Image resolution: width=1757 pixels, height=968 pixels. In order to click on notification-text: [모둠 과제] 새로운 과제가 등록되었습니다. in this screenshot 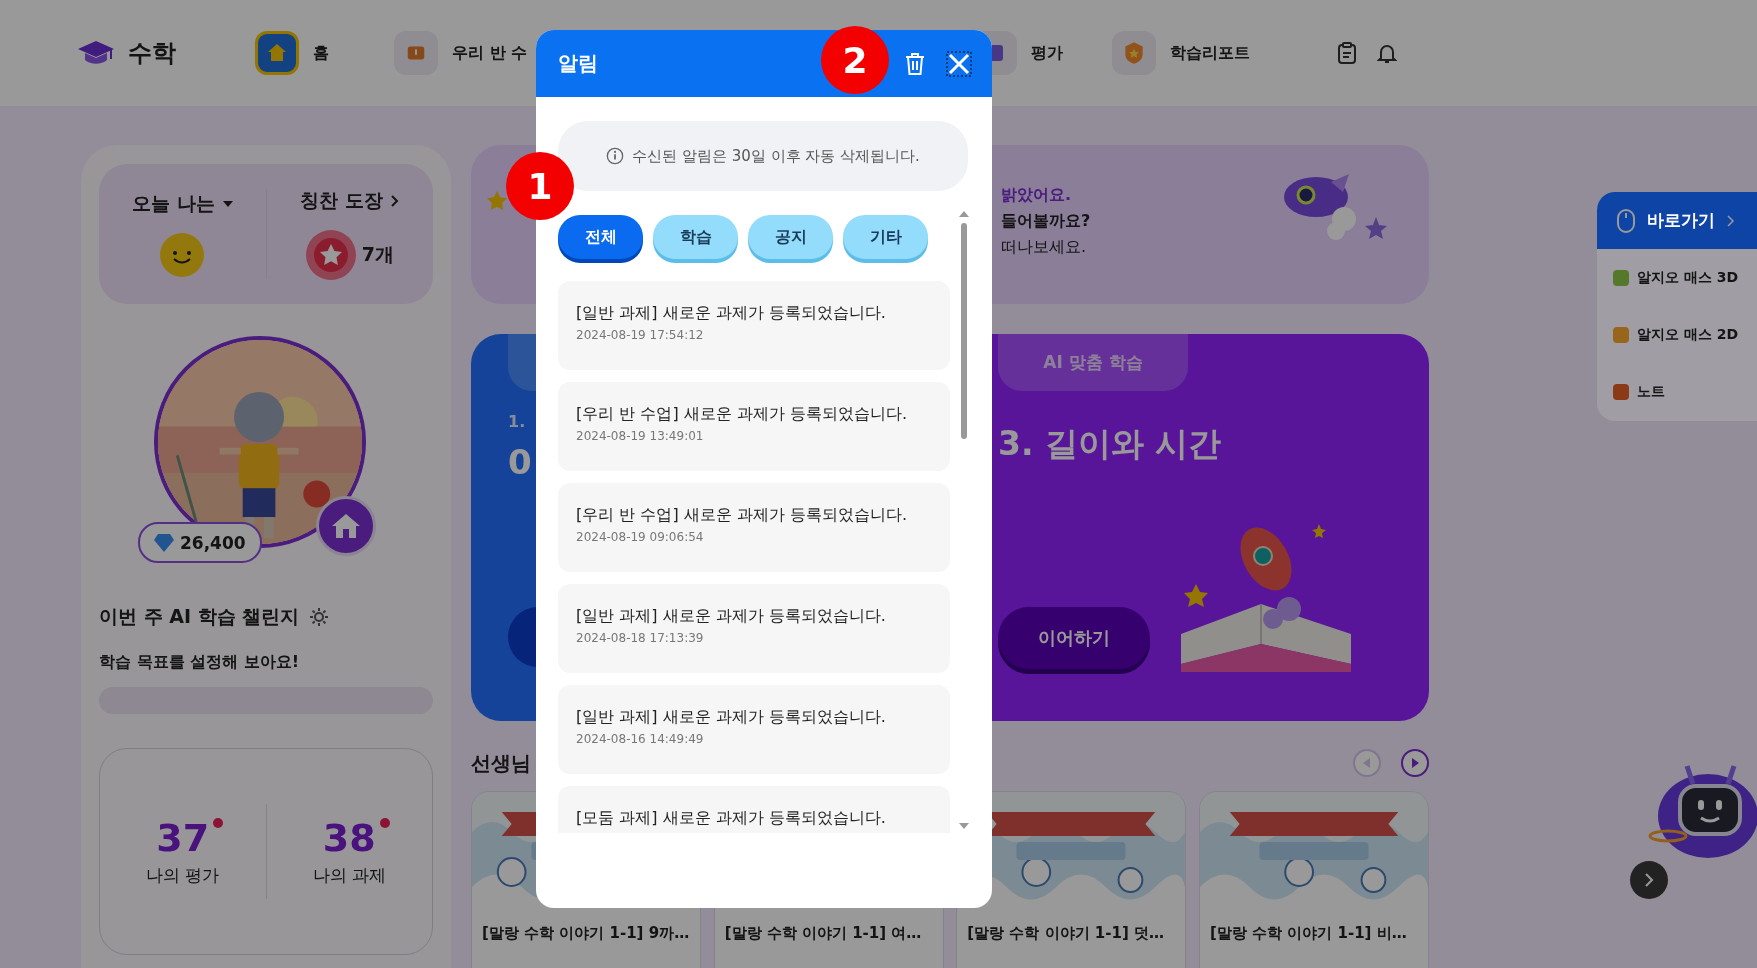, I will do `click(731, 818)`.